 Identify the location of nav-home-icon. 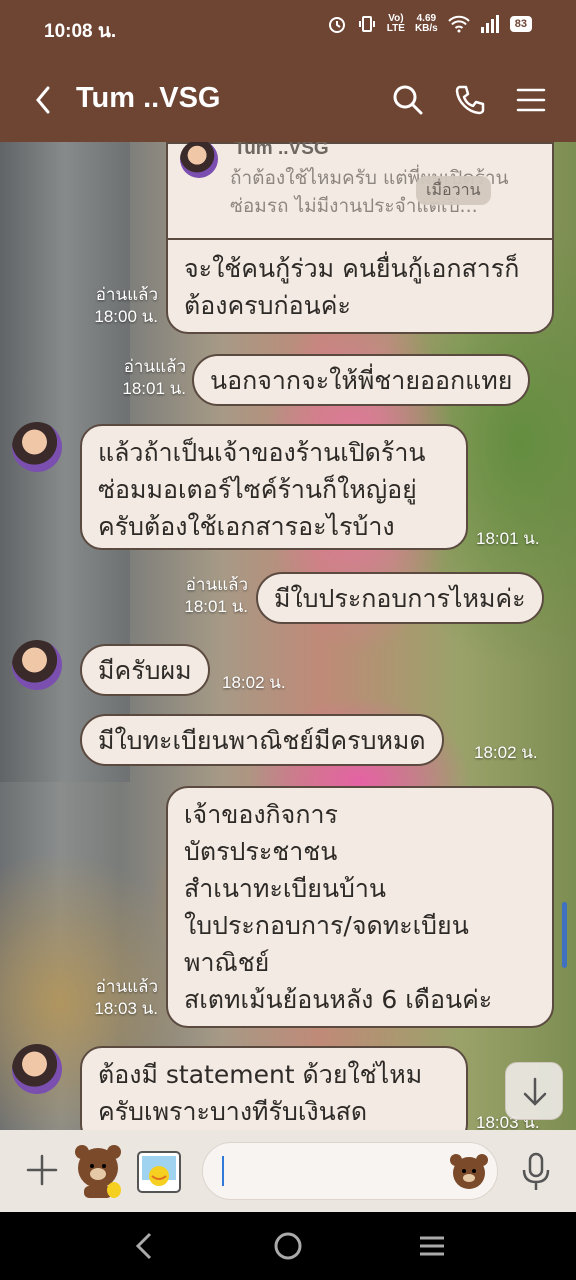
(288, 1246).